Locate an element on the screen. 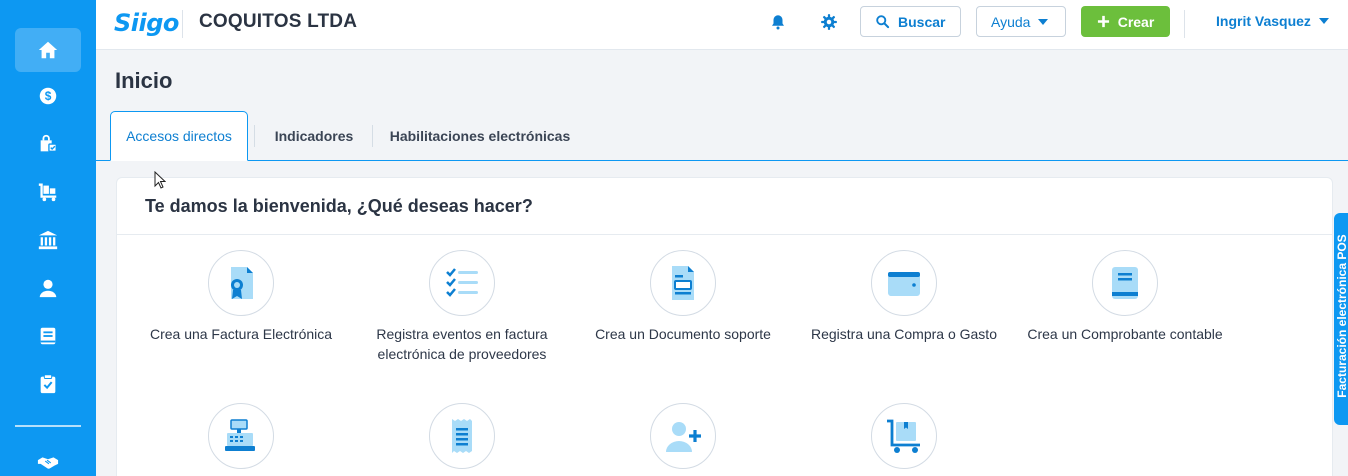 The width and height of the screenshot is (1348, 476). wallet-icon is located at coordinates (904, 284).